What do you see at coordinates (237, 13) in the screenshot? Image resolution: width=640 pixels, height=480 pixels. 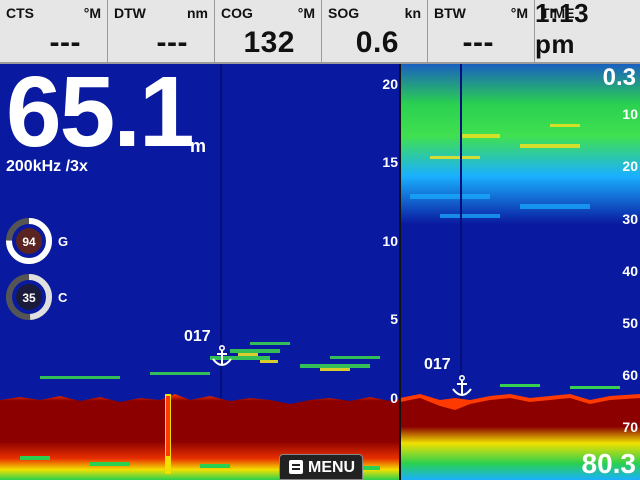 I see `field-label: COG` at bounding box center [237, 13].